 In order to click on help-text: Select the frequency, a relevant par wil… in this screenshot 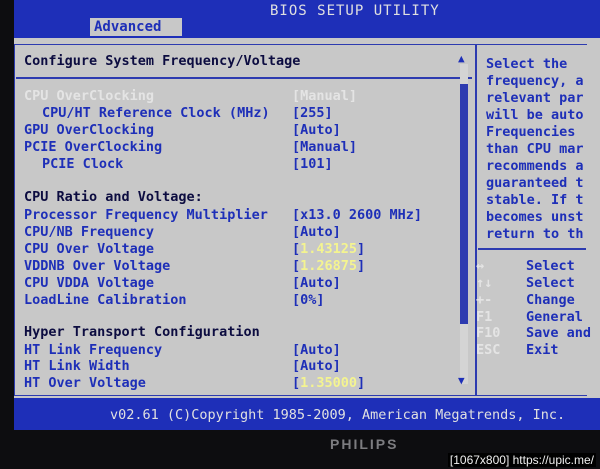, I will do `click(535, 149)`.